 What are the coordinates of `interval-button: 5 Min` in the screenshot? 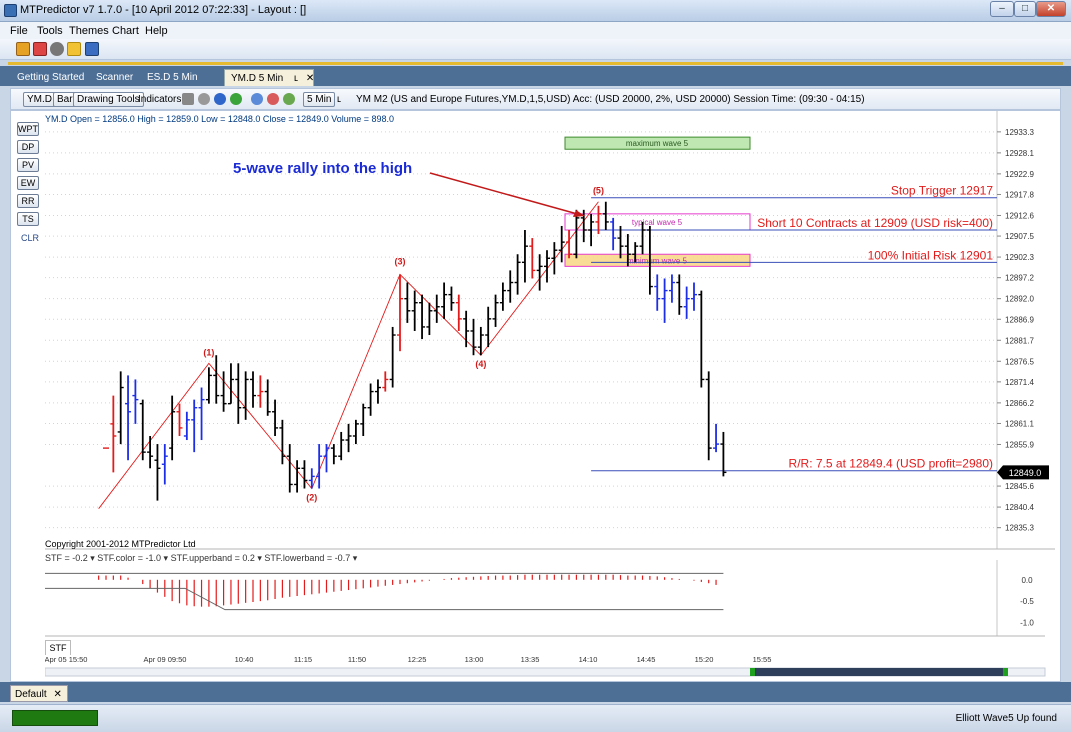 It's located at (319, 99).